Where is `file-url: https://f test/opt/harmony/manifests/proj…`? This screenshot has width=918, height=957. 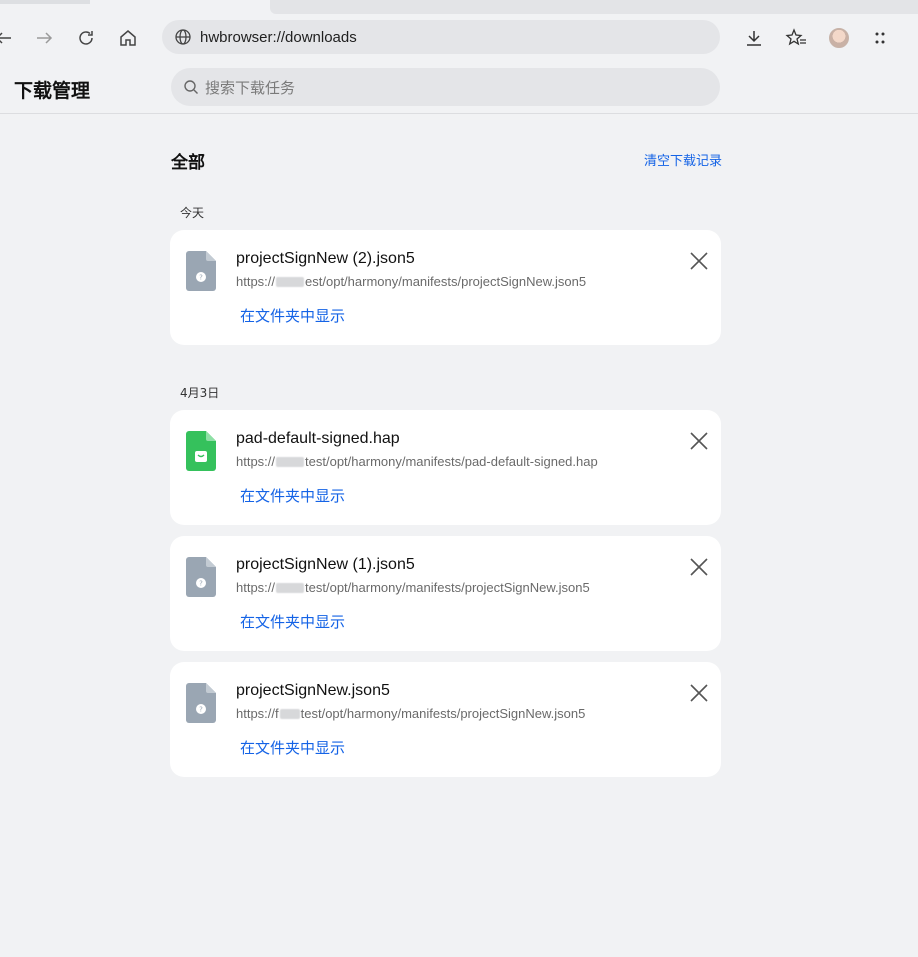
file-url: https://f test/opt/harmony/manifests/proj… is located at coordinates (410, 713).